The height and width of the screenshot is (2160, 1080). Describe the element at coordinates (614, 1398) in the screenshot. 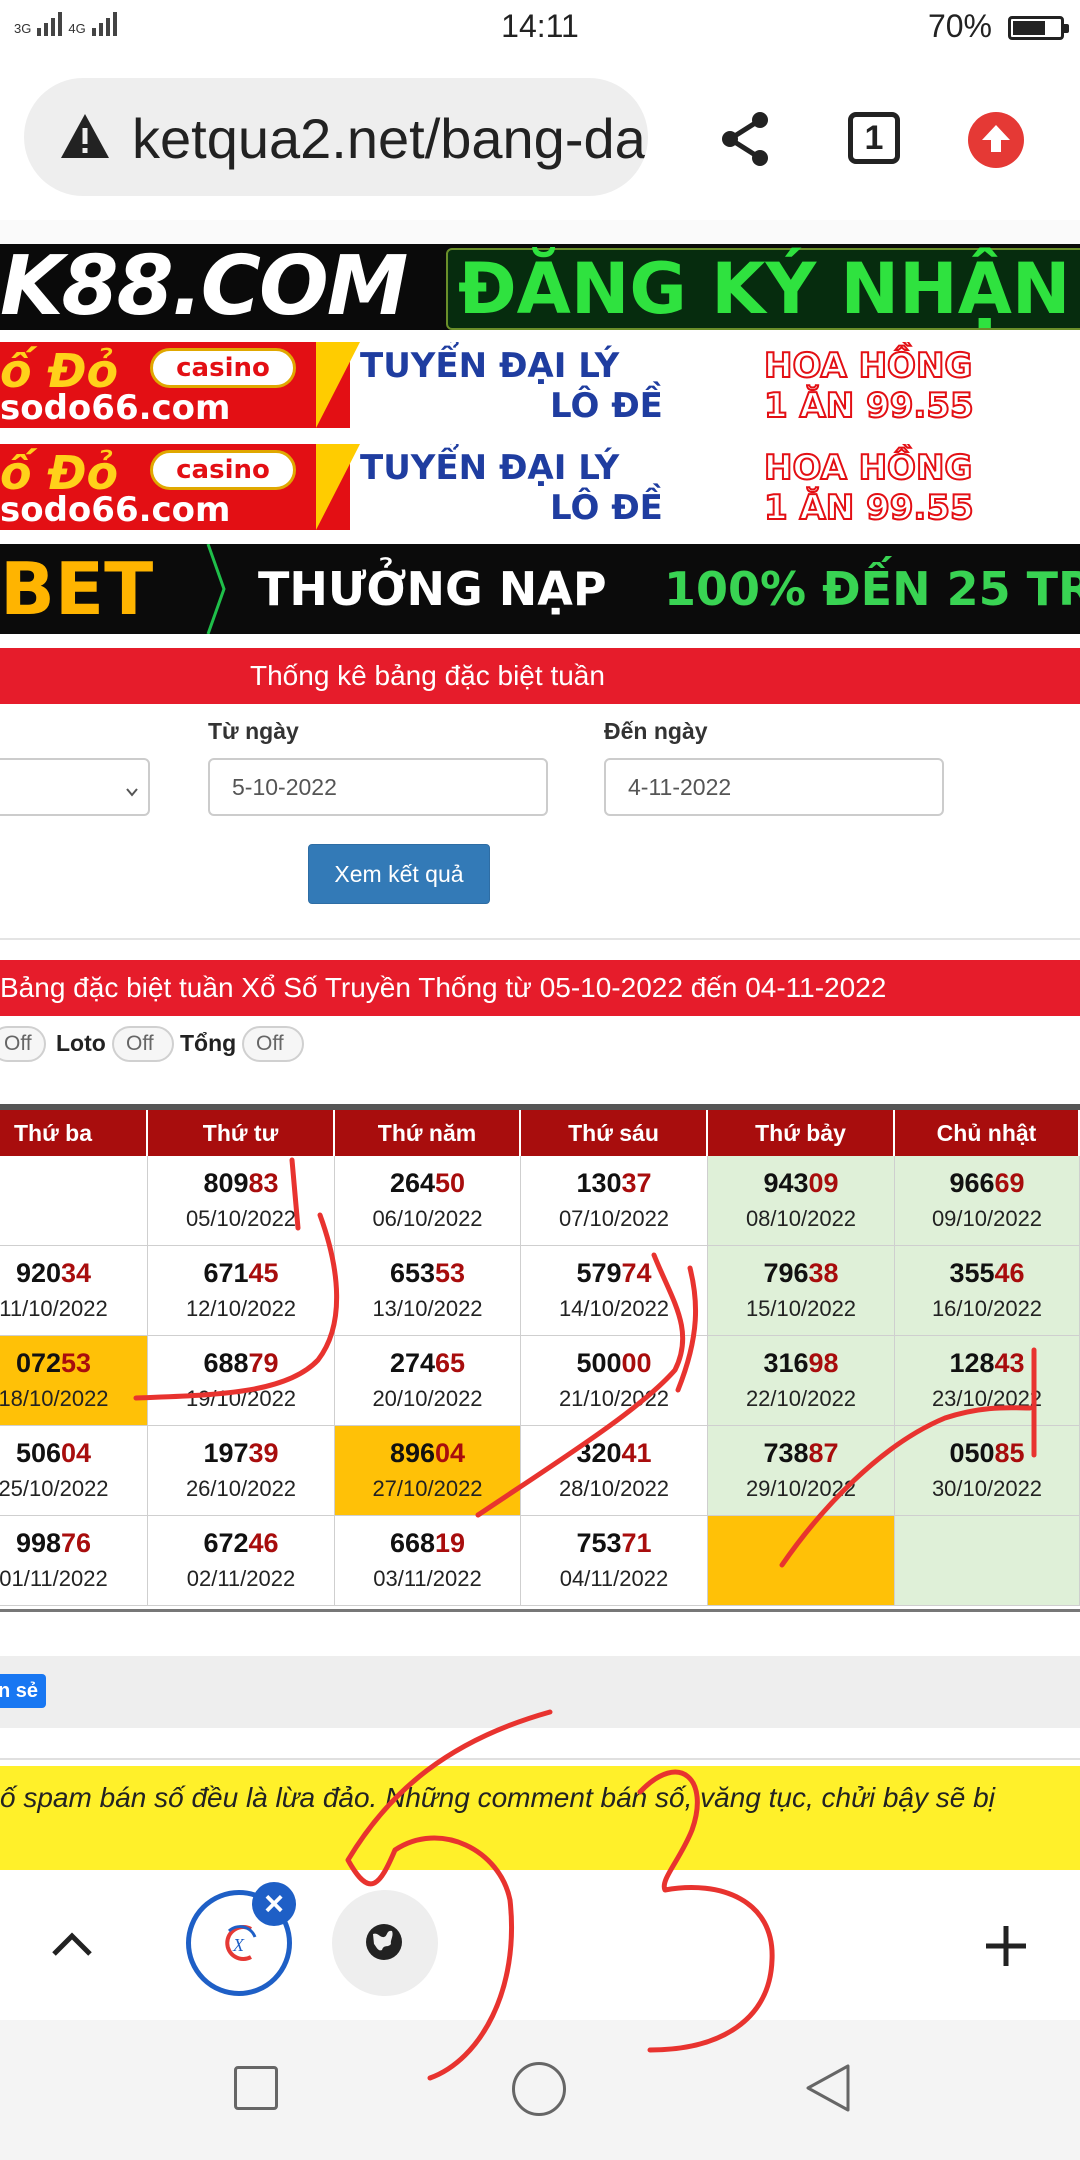

I see `draw-date: 21/10/2022` at that location.